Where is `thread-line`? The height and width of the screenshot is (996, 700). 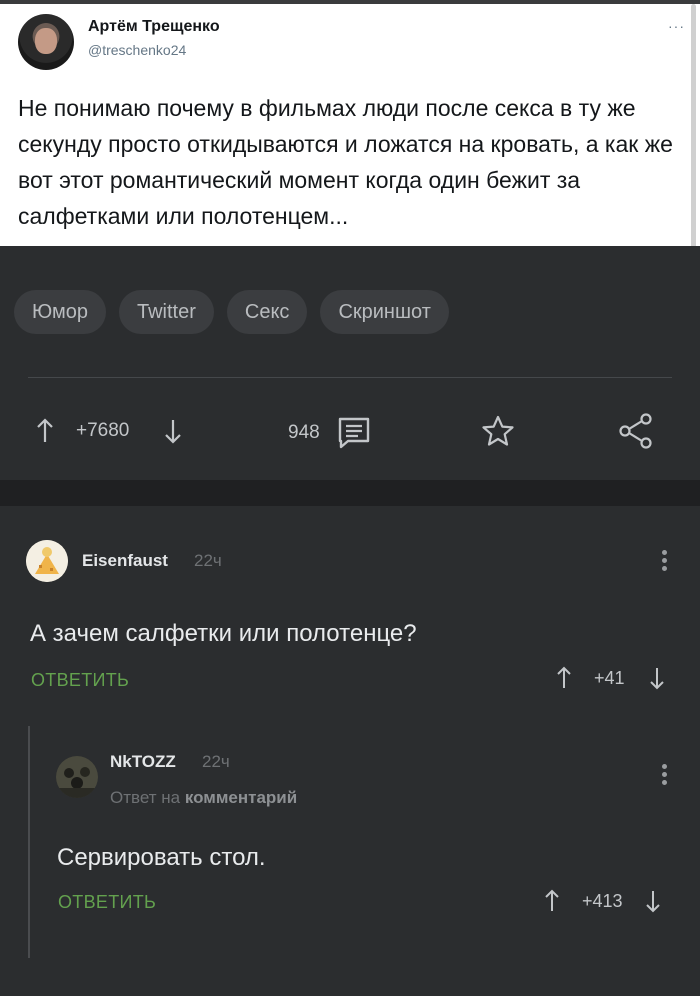 thread-line is located at coordinates (29, 842).